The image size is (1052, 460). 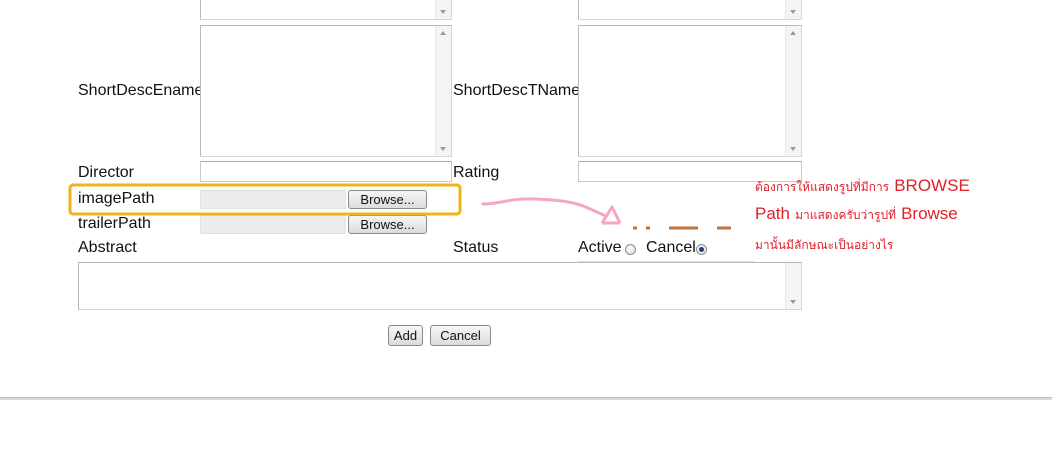 What do you see at coordinates (929, 213) in the screenshot?
I see `annotation-line-2-en-b: Browse` at bounding box center [929, 213].